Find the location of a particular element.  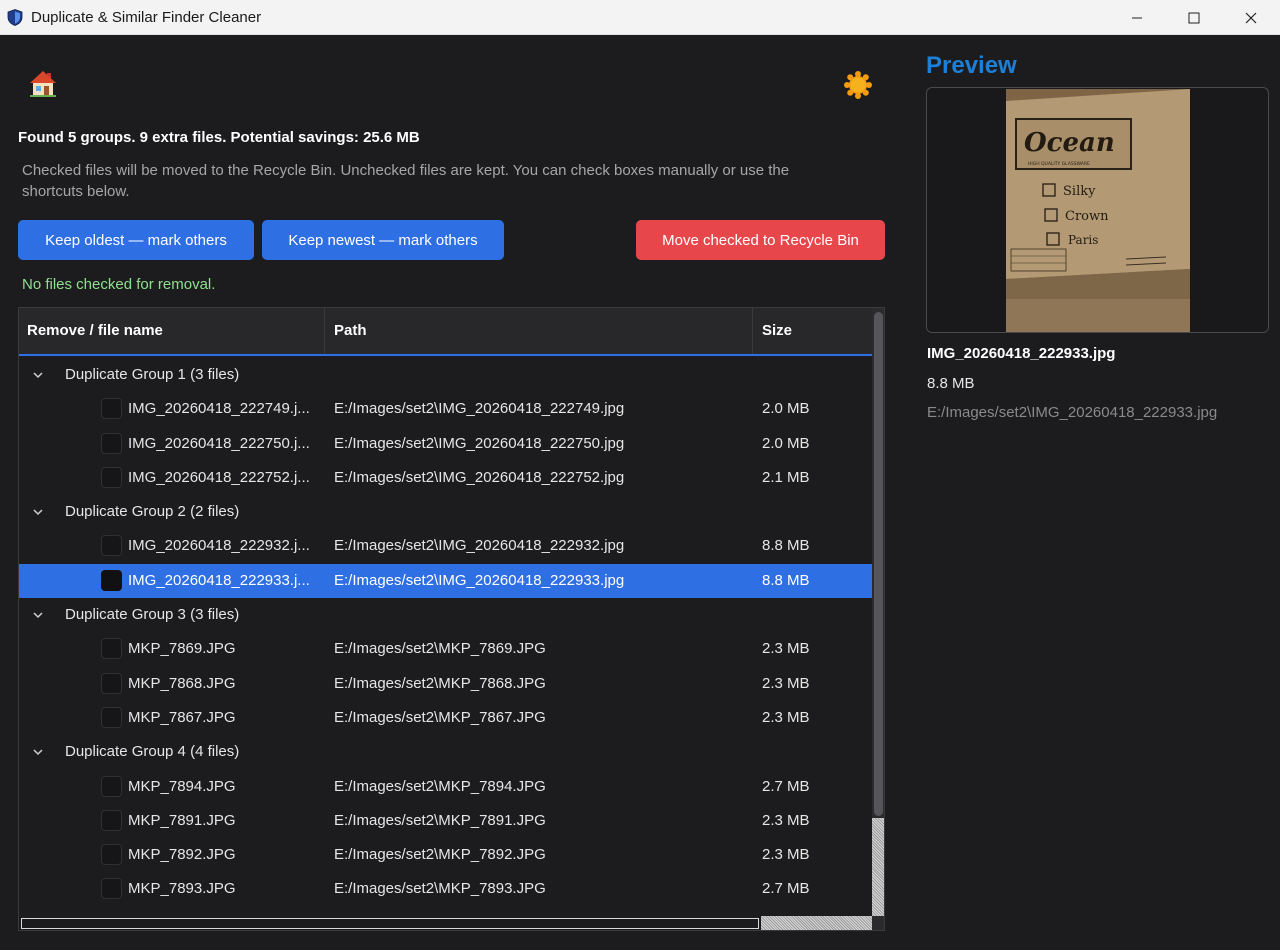

close-button is located at coordinates (1251, 17).